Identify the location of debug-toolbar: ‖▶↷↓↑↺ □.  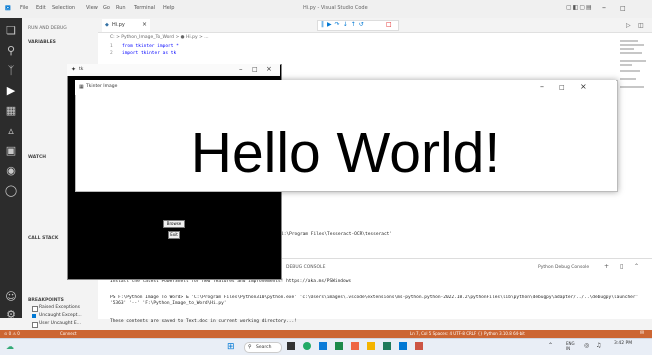
(358, 25).